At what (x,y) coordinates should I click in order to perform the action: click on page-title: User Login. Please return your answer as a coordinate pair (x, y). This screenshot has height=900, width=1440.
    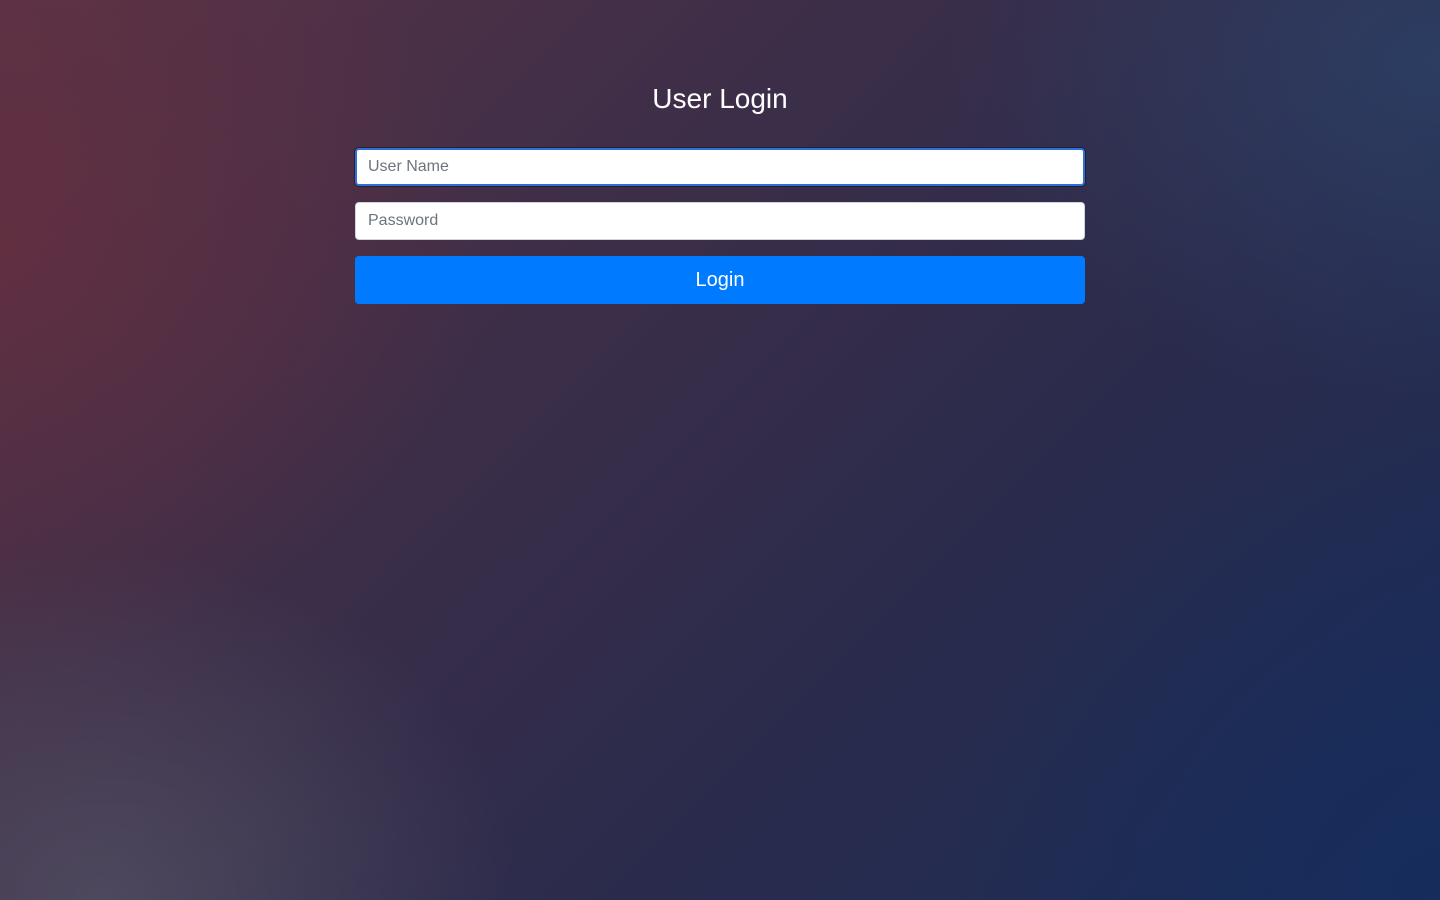
    Looking at the image, I should click on (720, 98).